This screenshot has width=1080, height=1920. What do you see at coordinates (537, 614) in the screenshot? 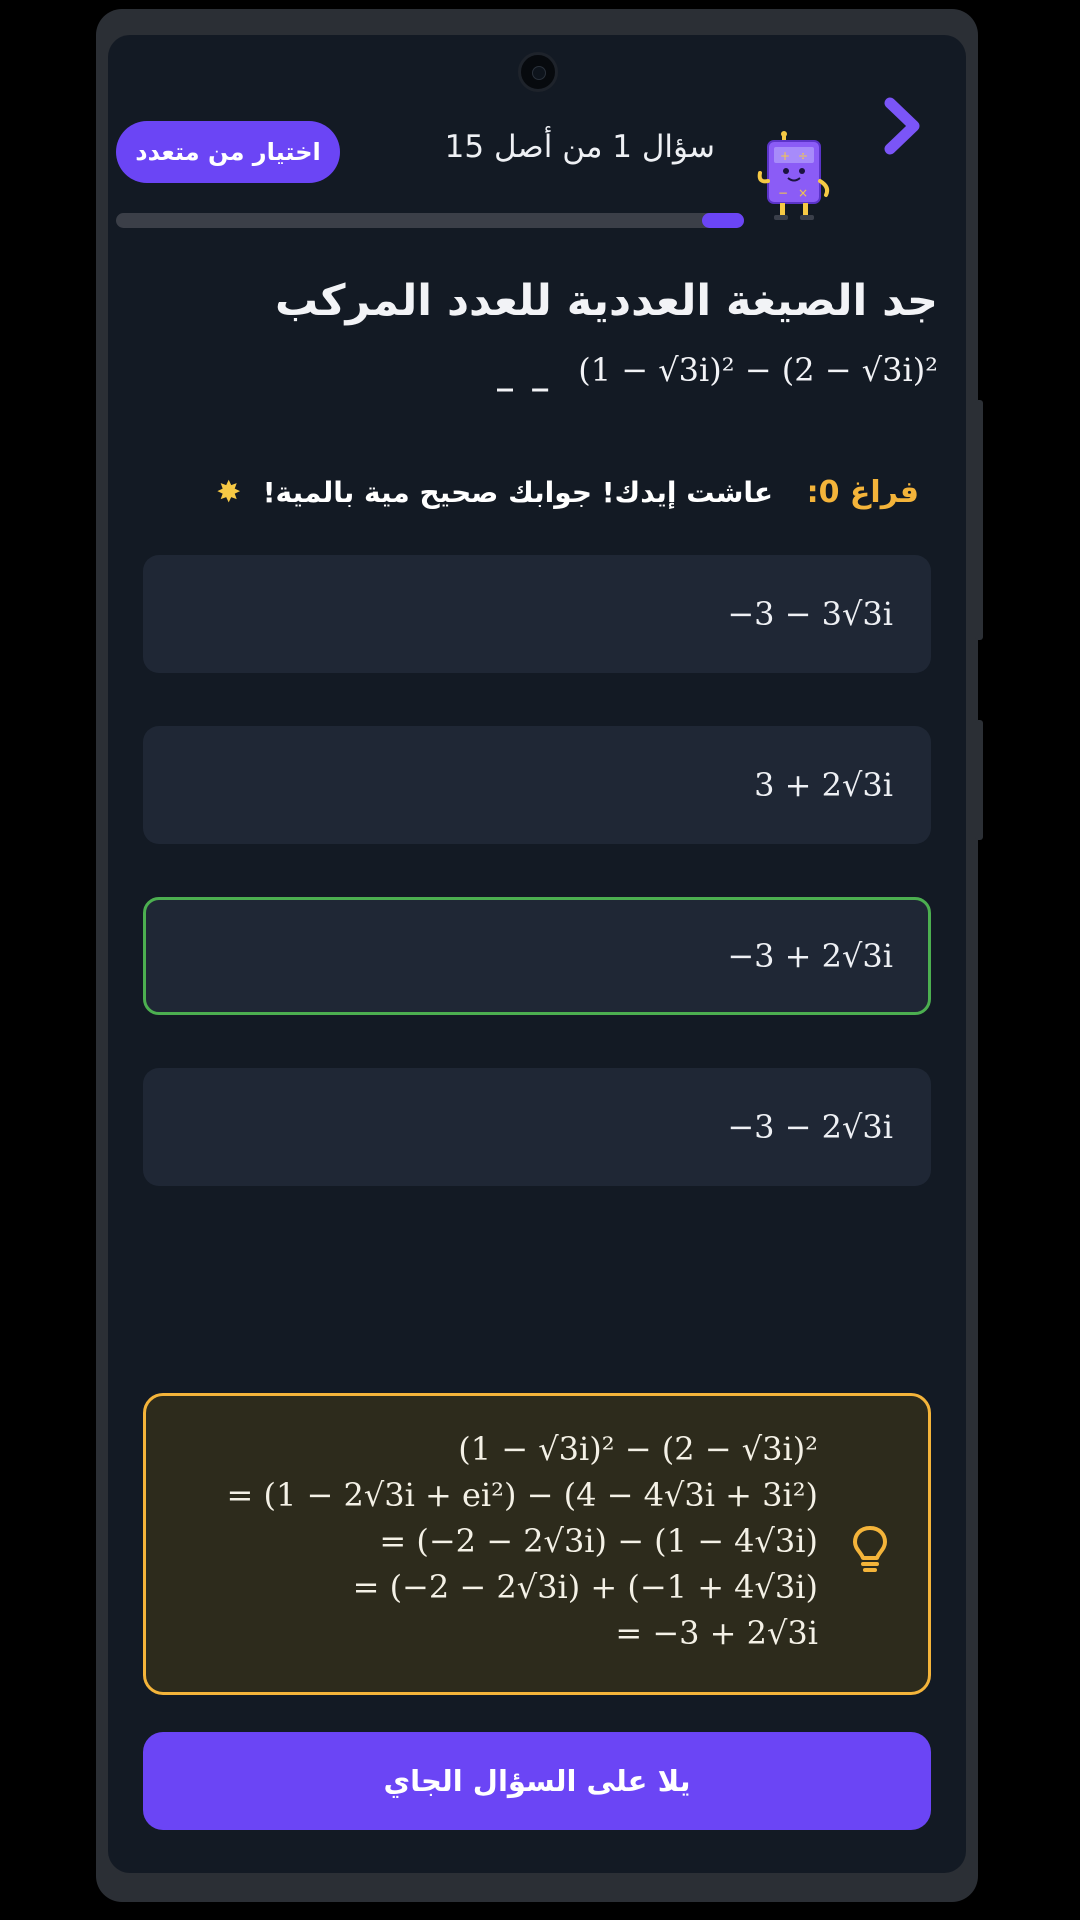
I see `answer-option: −3 − 3√3i` at bounding box center [537, 614].